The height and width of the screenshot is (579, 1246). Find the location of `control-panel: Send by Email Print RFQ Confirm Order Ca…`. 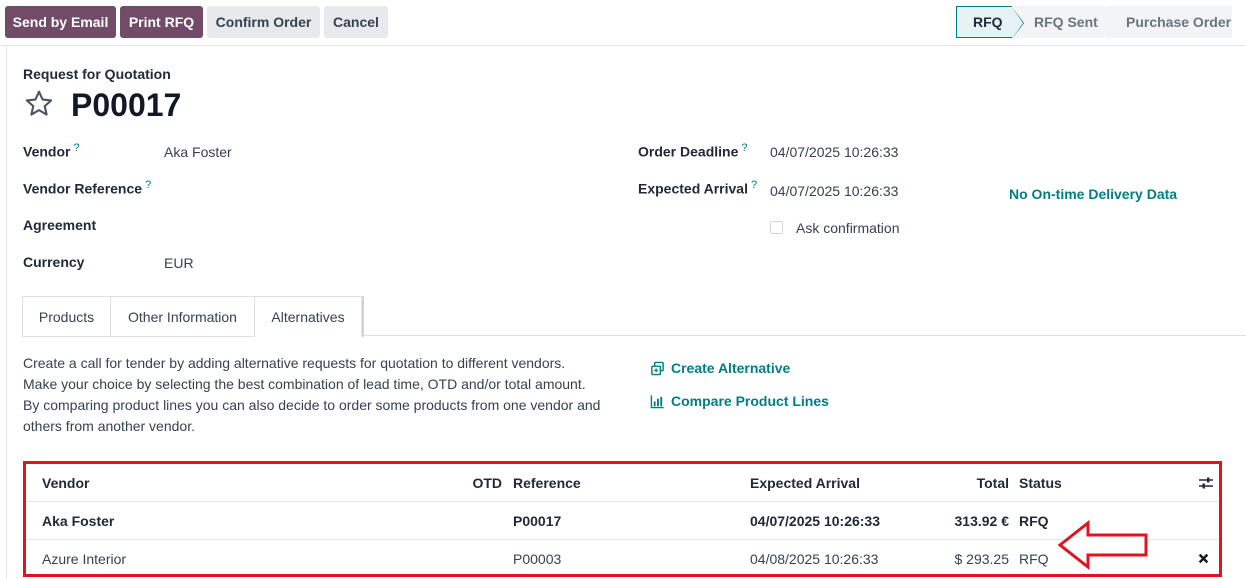

control-panel: Send by Email Print RFQ Confirm Order Ca… is located at coordinates (623, 23).